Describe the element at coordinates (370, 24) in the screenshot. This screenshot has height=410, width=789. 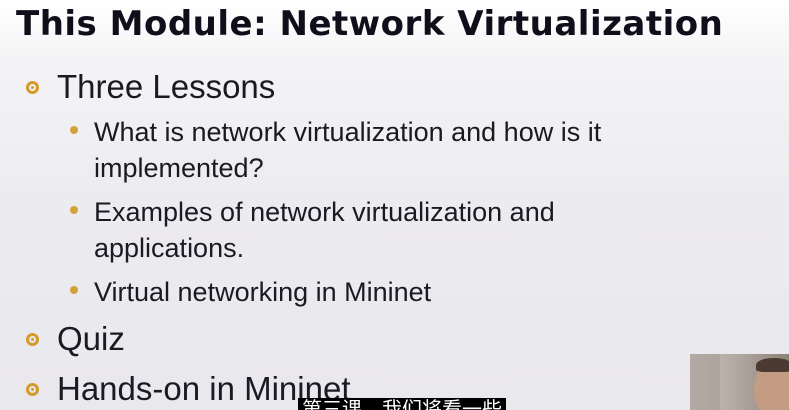
I see `slide-title: This Module: Network Virtualization` at that location.